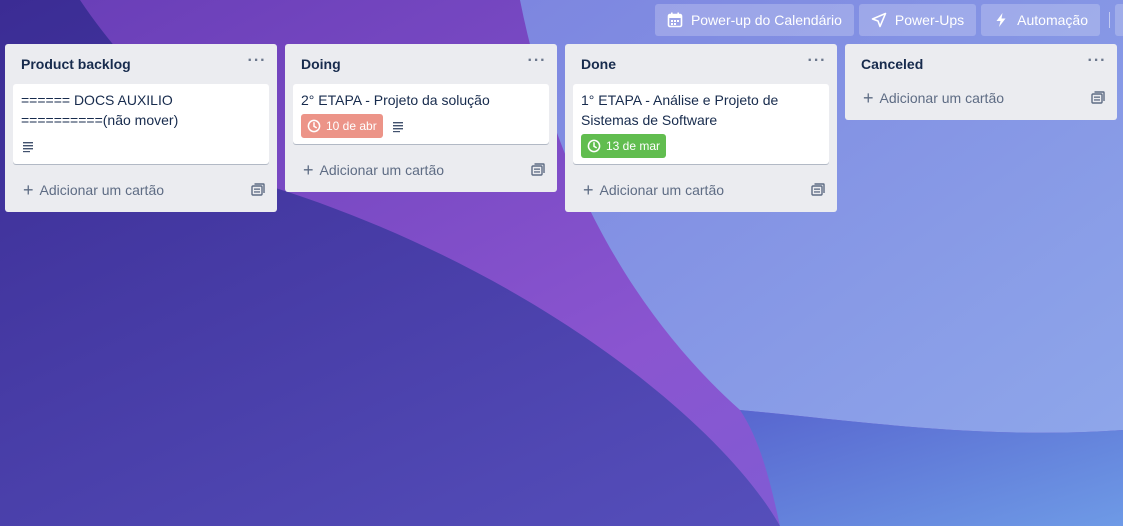 The image size is (1123, 526). Describe the element at coordinates (929, 20) in the screenshot. I see `powerups-label: Power-Ups` at that location.